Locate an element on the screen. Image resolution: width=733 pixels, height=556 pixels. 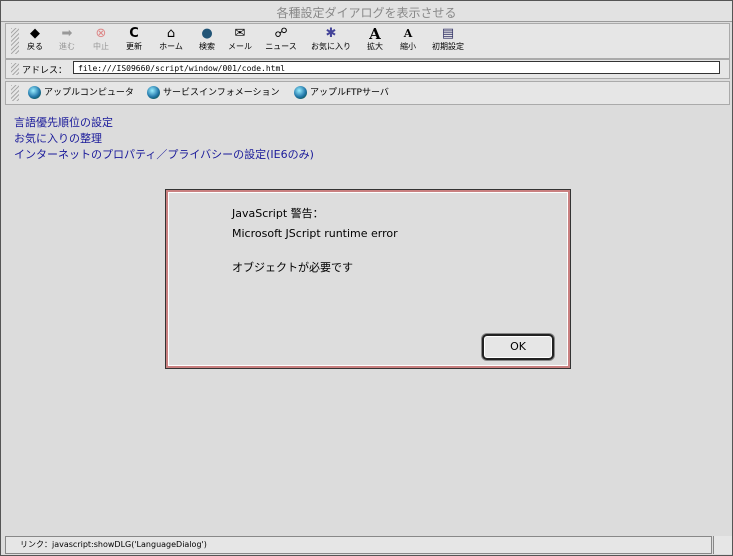
favorites-button: ✱ お気に入り is located at coordinates (331, 41).